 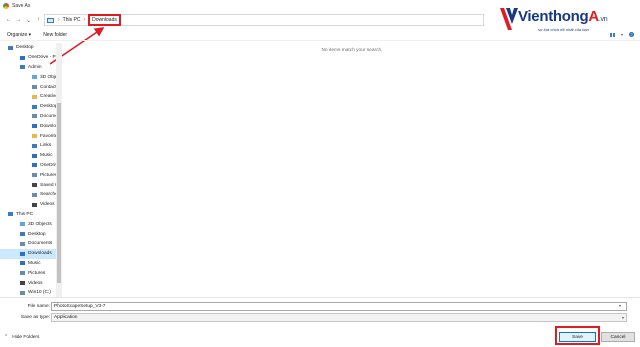 What do you see at coordinates (40, 224) in the screenshot?
I see `sidebar-item-label: 3D Objects` at bounding box center [40, 224].